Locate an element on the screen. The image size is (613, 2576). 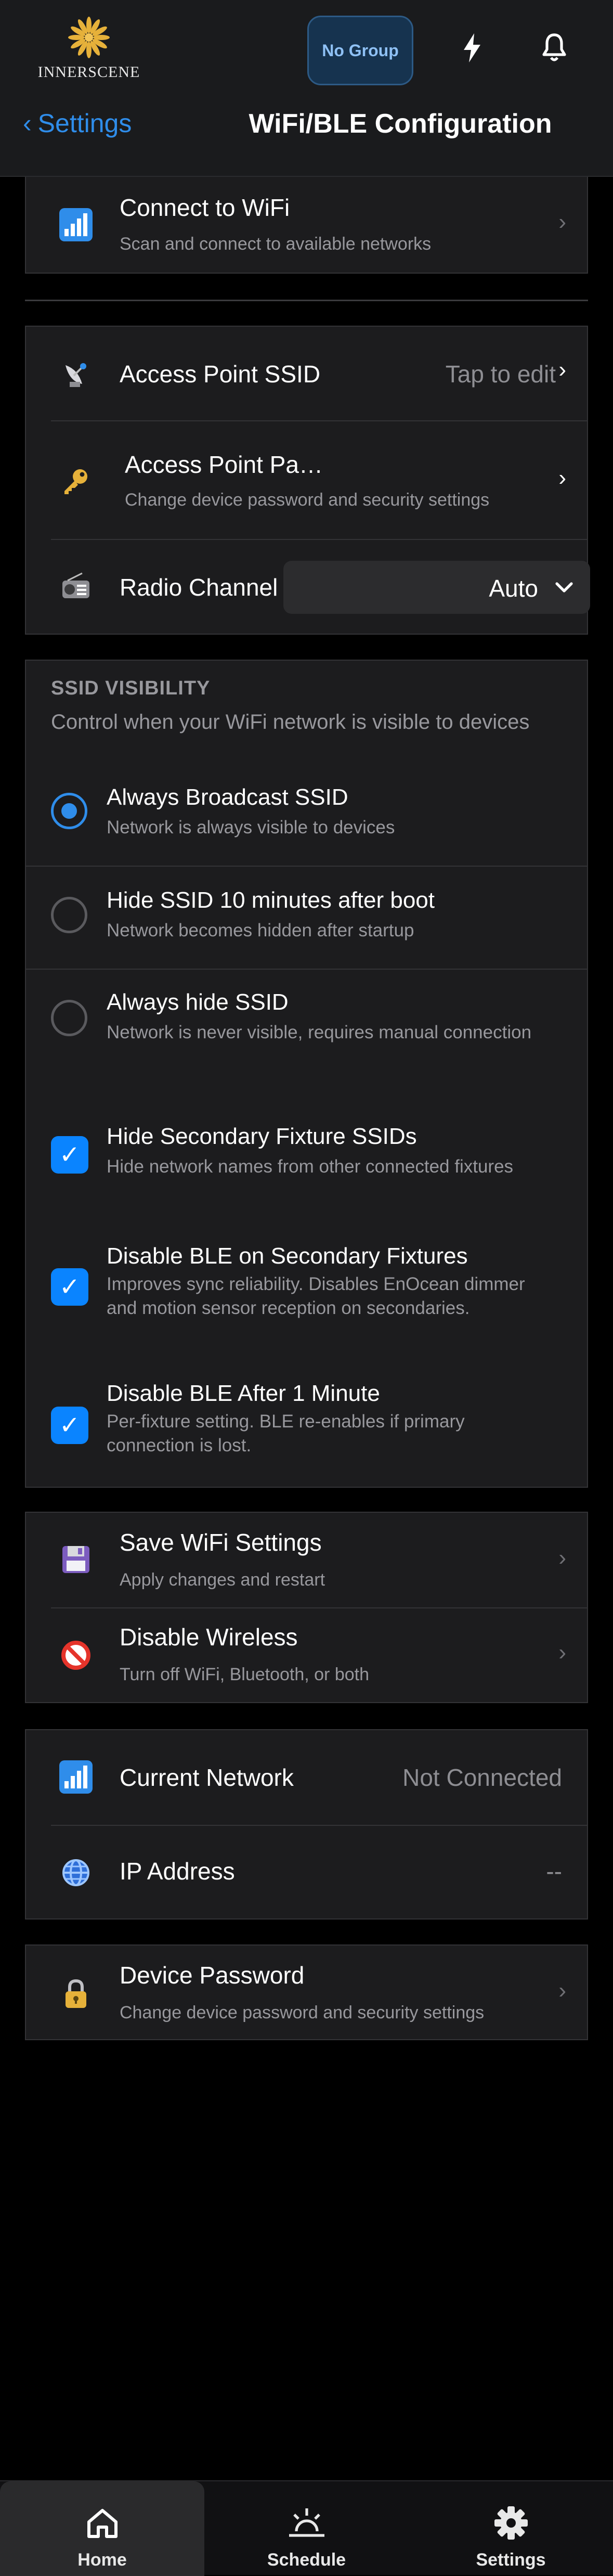
satellite-dish-icon is located at coordinates (76, 373).